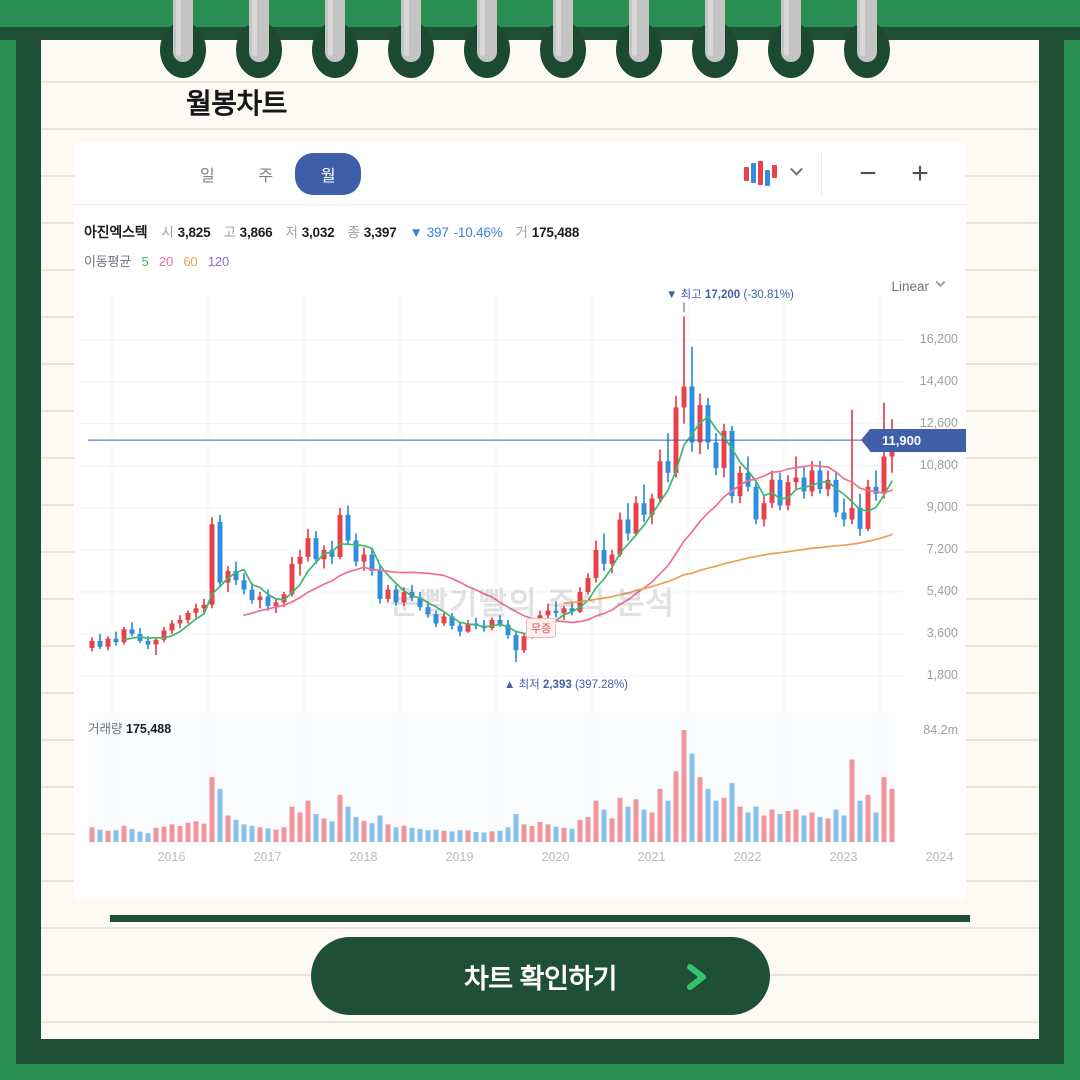  I want to click on open-label: 시, so click(167, 232).